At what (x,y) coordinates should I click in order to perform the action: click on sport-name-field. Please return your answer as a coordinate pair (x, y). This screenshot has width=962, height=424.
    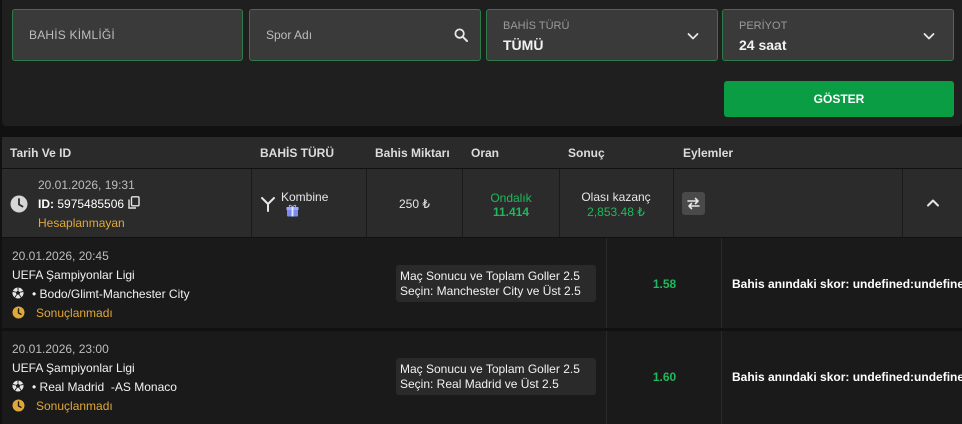
    Looking at the image, I should click on (365, 35).